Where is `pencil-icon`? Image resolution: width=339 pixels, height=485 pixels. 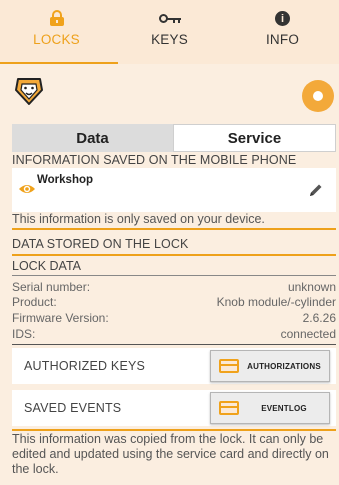 pencil-icon is located at coordinates (316, 190).